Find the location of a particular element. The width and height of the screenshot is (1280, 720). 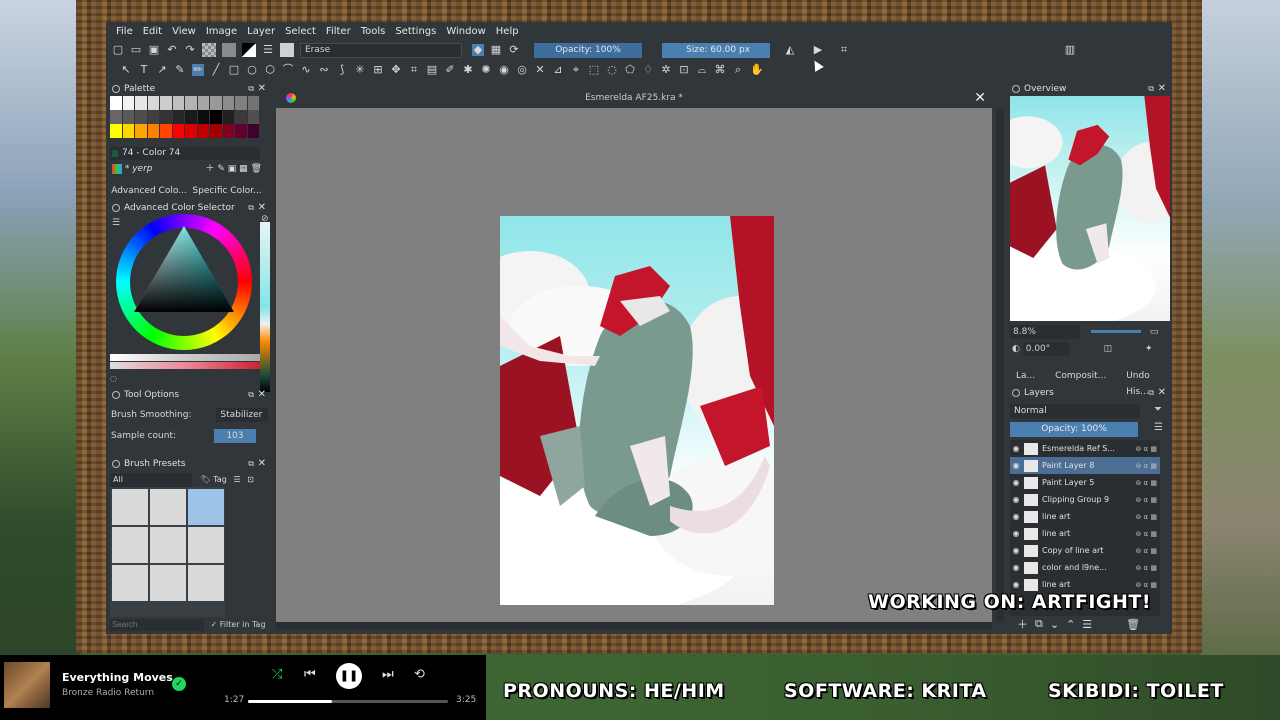

close-document-icon: ✕ is located at coordinates (980, 98).